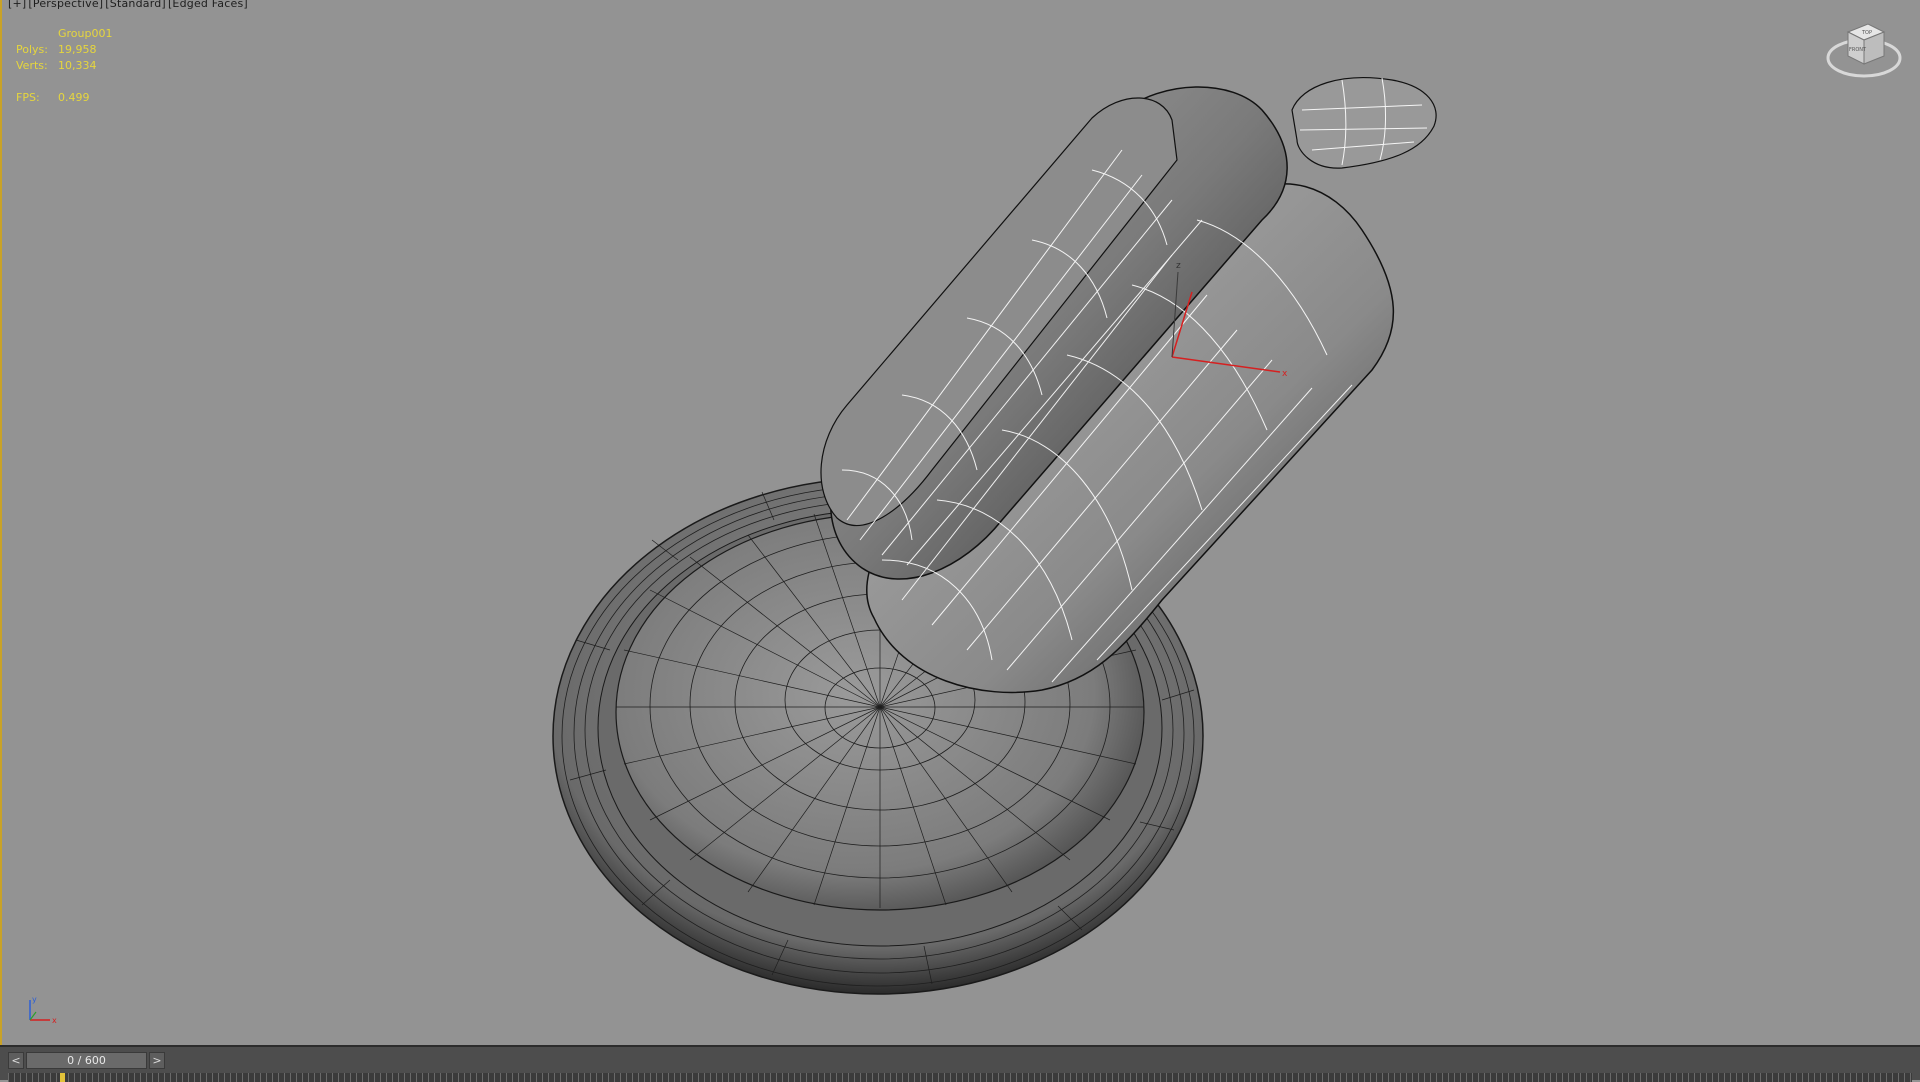 This screenshot has width=1920, height=1082. Describe the element at coordinates (28, 97) in the screenshot. I see `stats-fps-key: FPS:` at that location.